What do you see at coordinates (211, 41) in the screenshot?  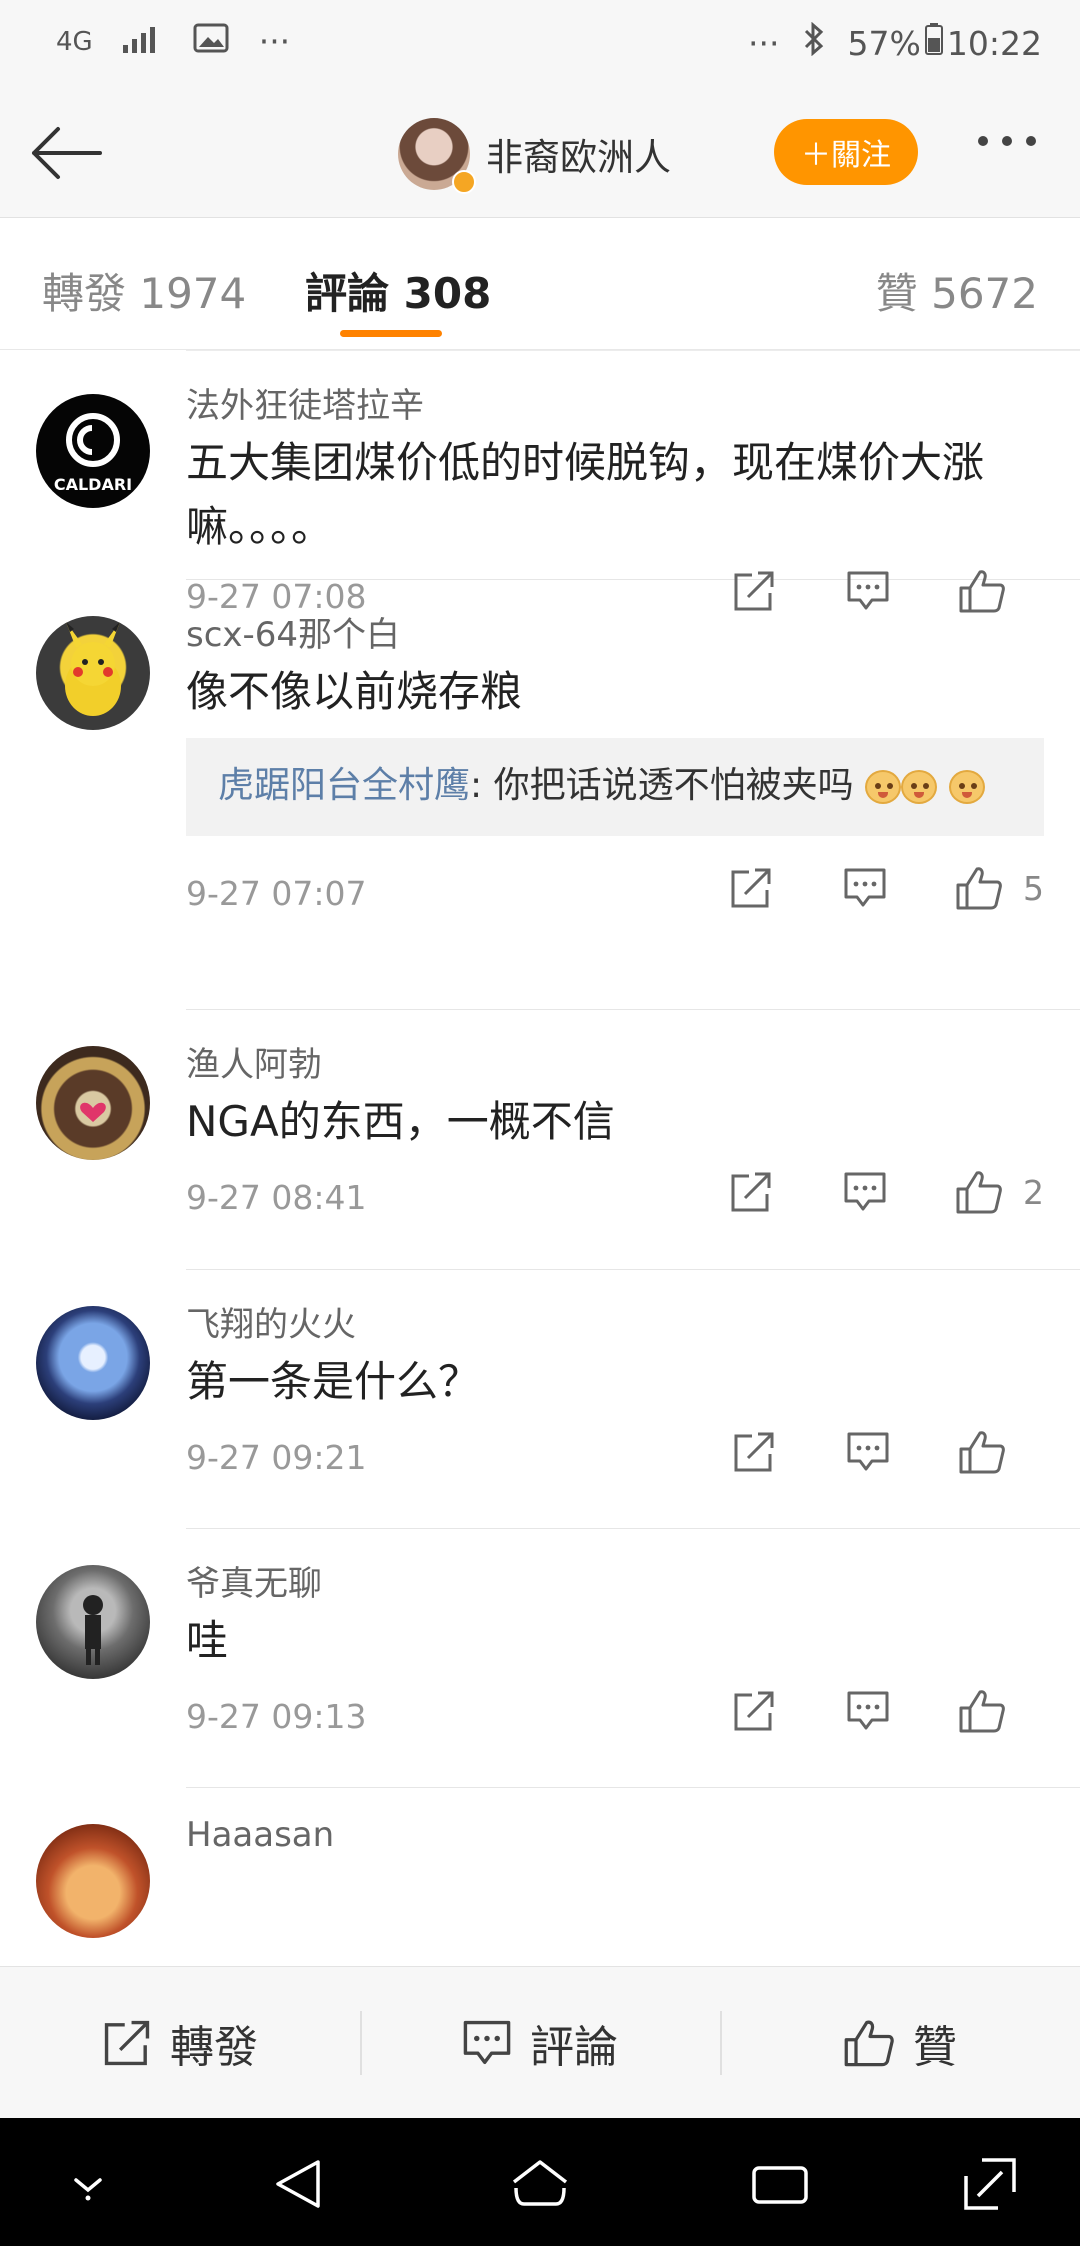 I see `image-notification-icon` at bounding box center [211, 41].